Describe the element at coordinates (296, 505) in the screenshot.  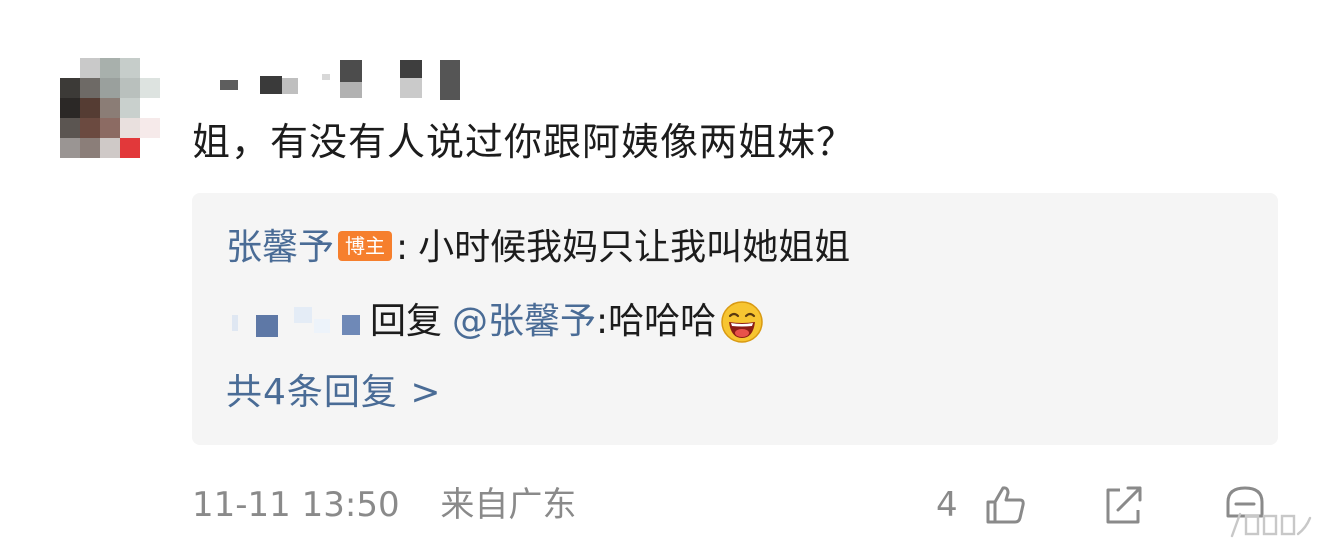
I see `timestamp: 11-11 13:50` at that location.